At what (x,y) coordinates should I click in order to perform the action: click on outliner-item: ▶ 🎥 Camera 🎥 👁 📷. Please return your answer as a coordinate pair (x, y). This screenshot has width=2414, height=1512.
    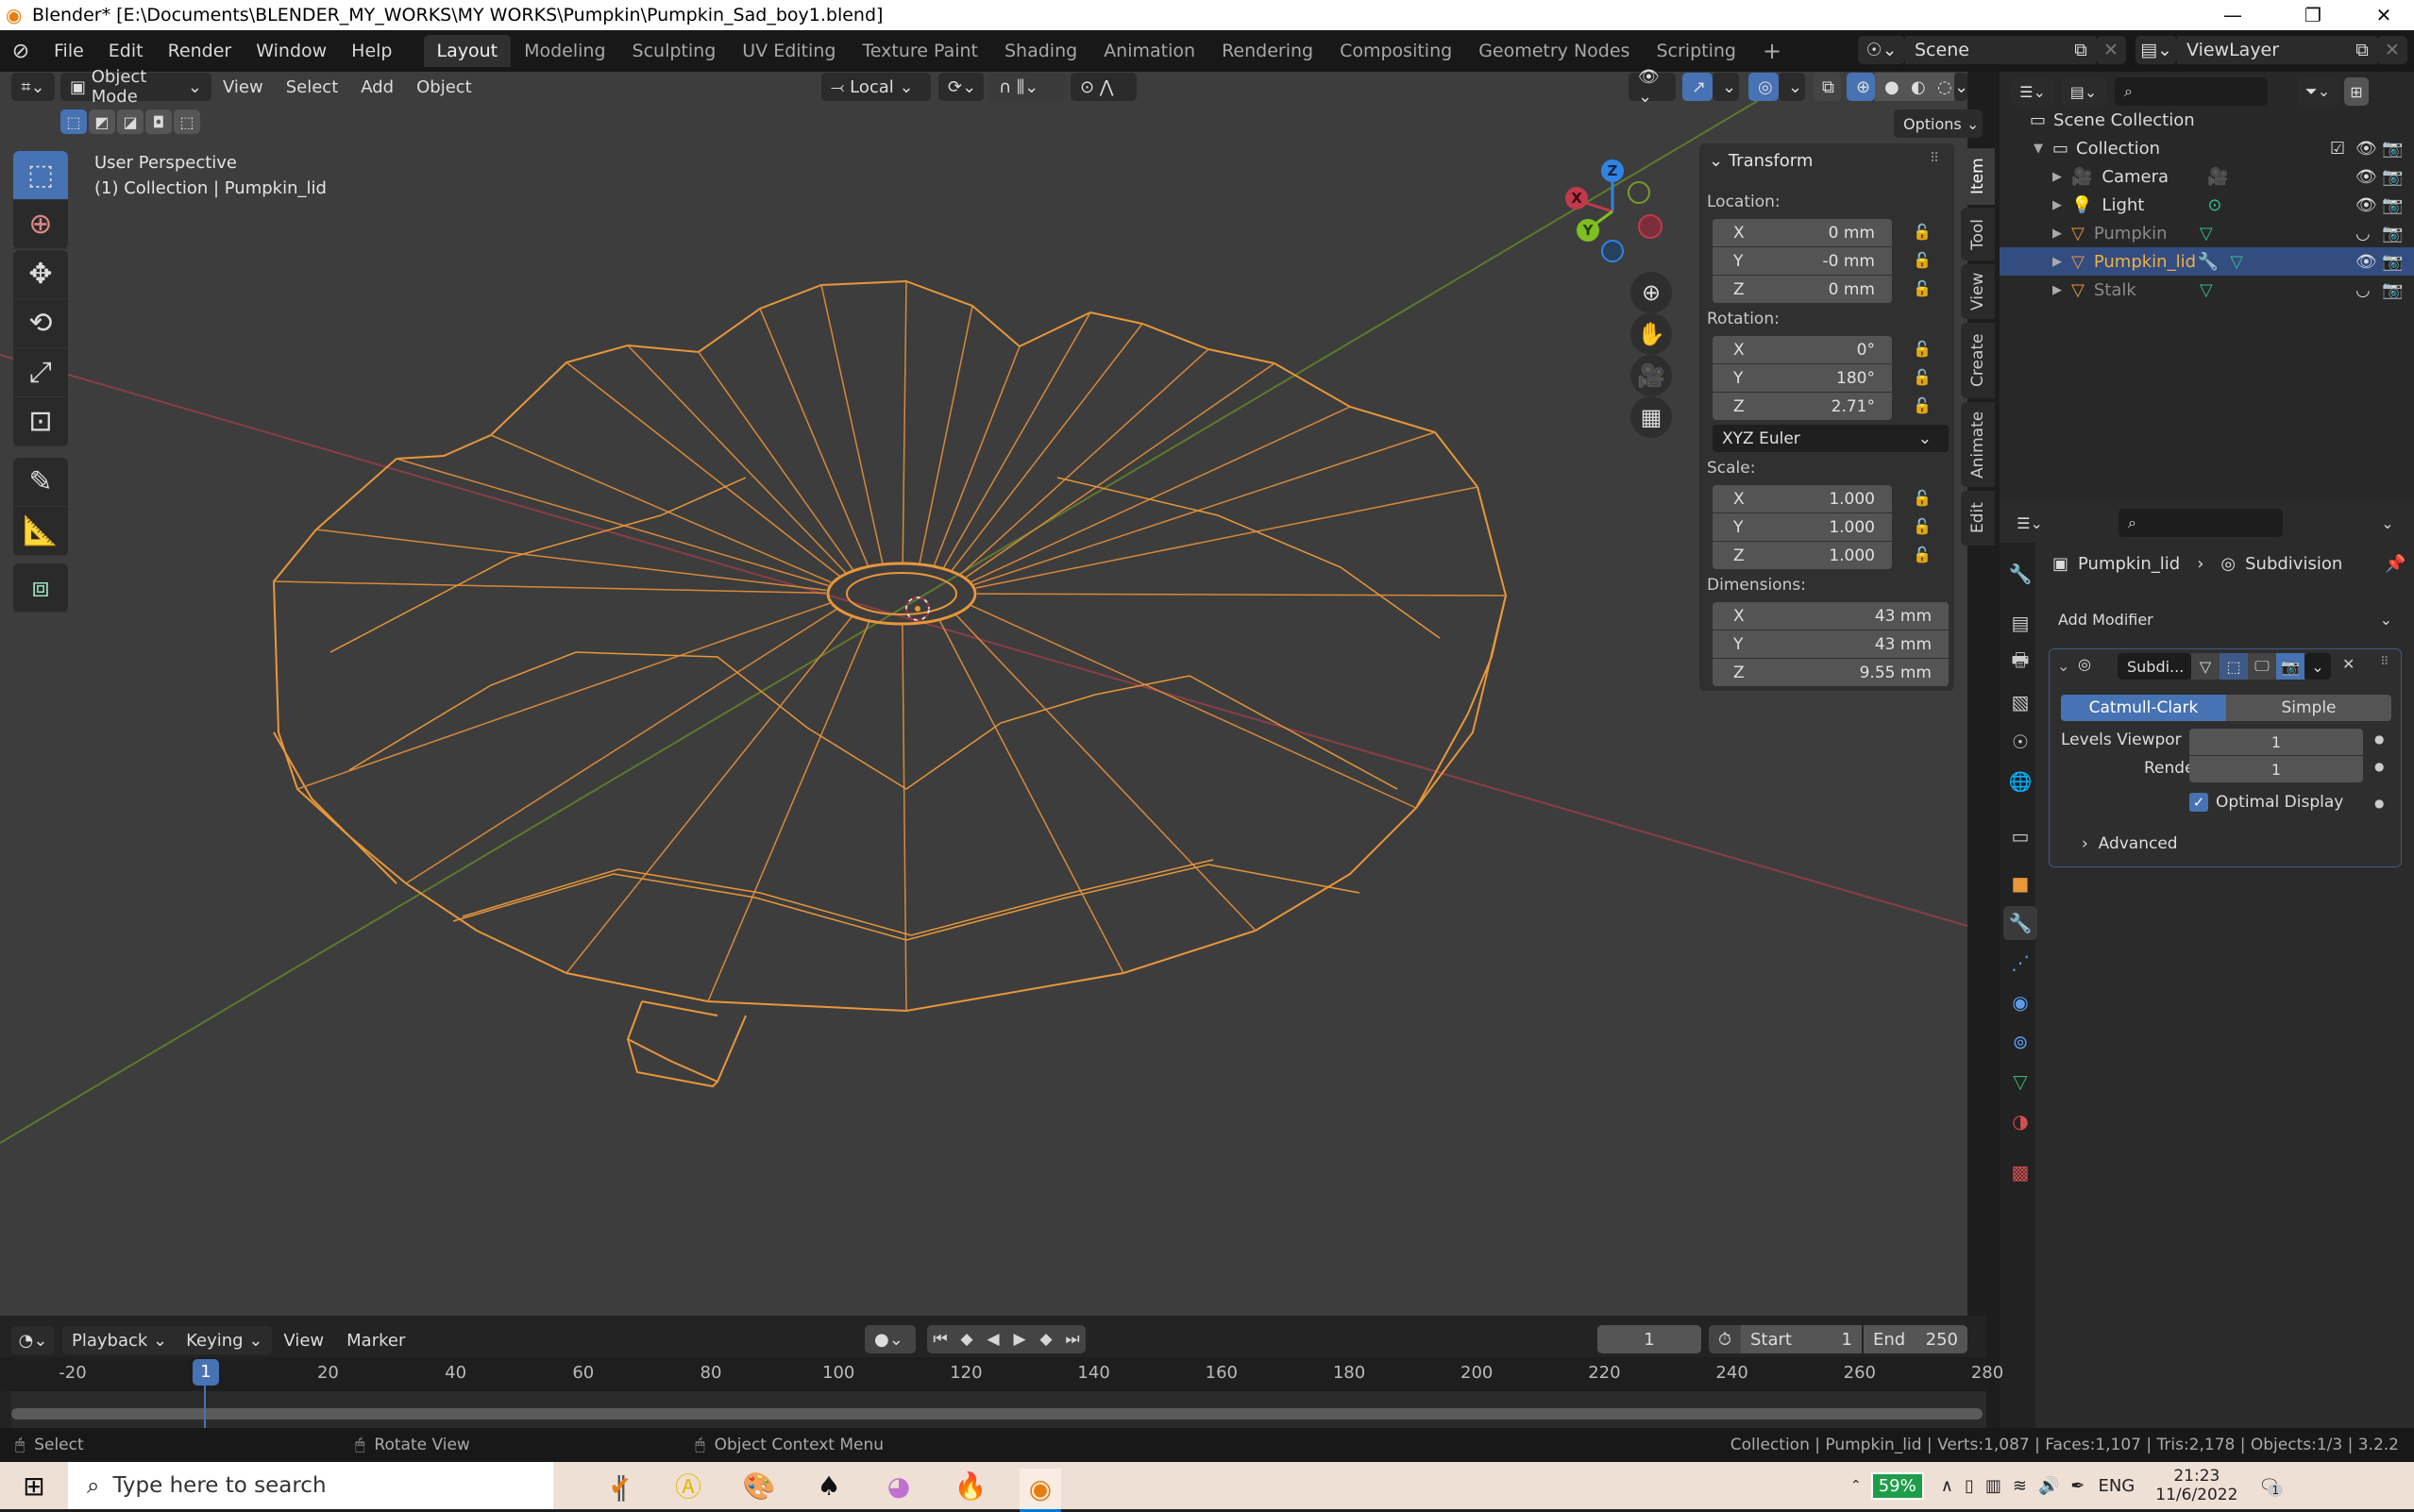
    Looking at the image, I should click on (2207, 176).